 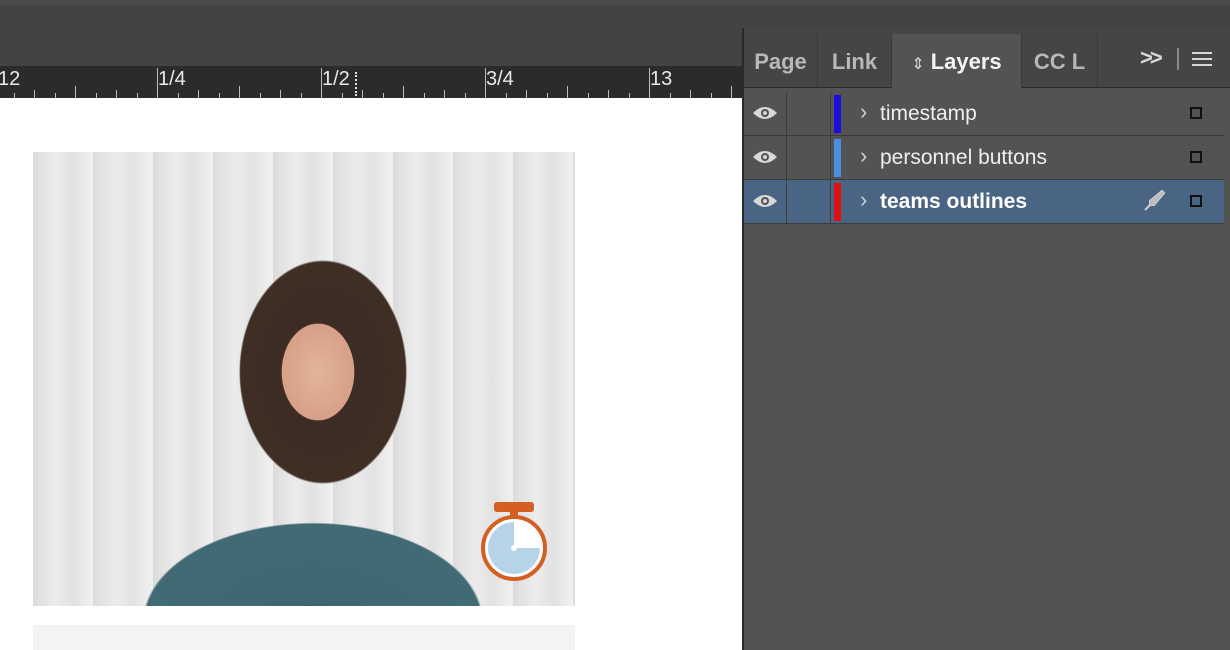 What do you see at coordinates (963, 157) in the screenshot?
I see `layer-name: personnel buttons` at bounding box center [963, 157].